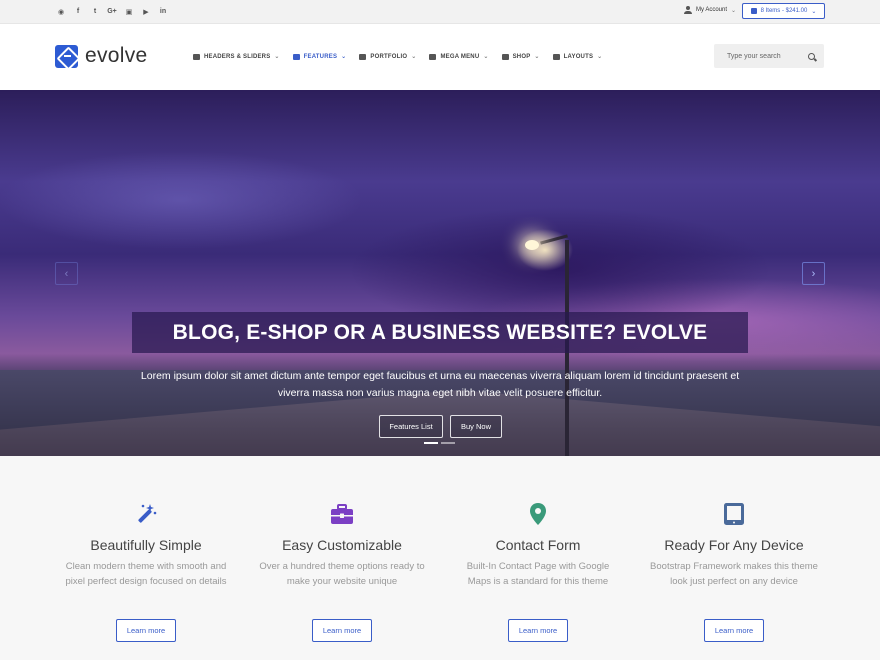 The width and height of the screenshot is (880, 660). What do you see at coordinates (734, 514) in the screenshot?
I see `tablet-icon` at bounding box center [734, 514].